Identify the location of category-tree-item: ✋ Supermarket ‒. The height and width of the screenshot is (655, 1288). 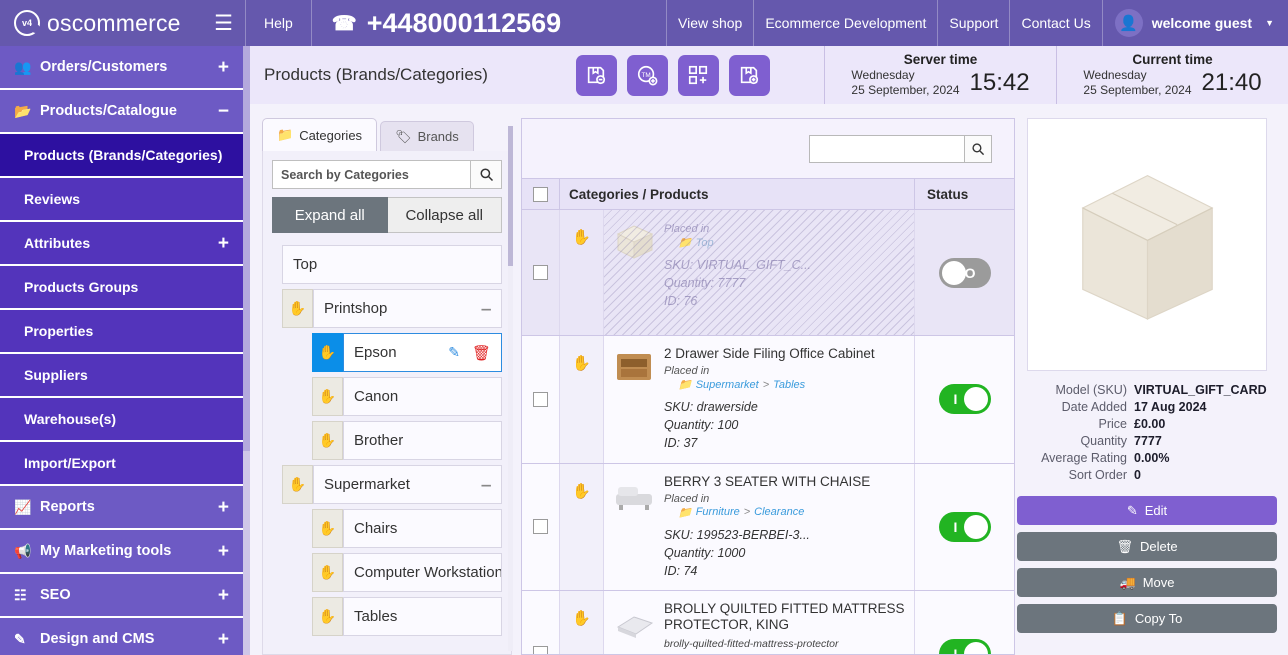
(392, 484).